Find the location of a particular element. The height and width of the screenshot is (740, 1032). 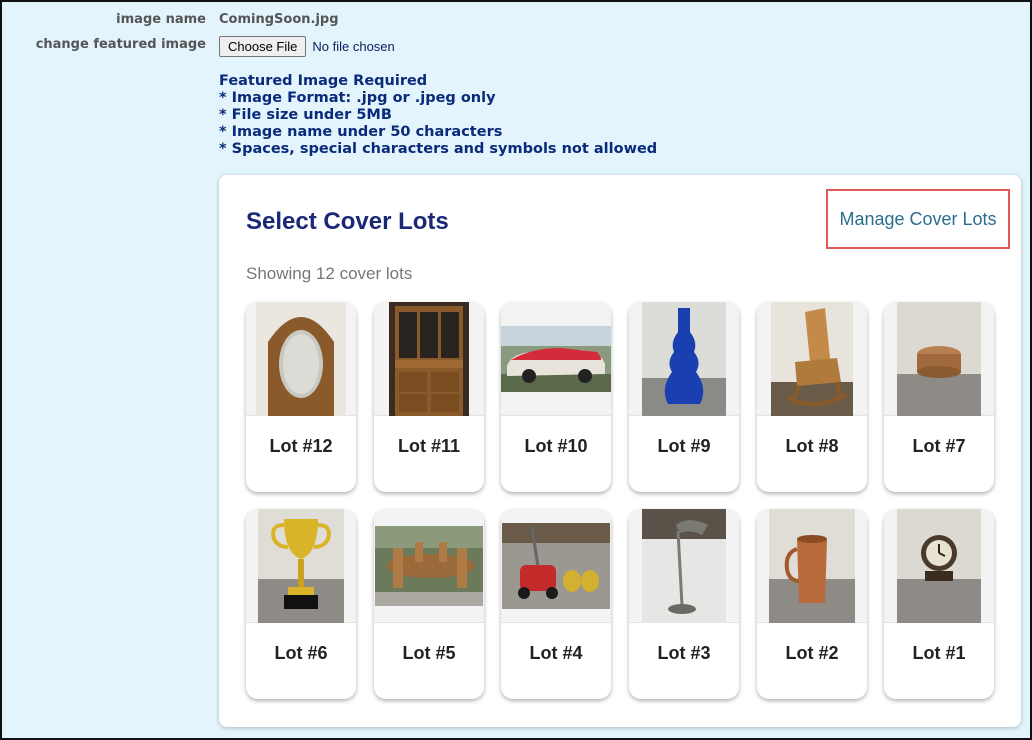

lot-label: Lot #9 is located at coordinates (684, 445).